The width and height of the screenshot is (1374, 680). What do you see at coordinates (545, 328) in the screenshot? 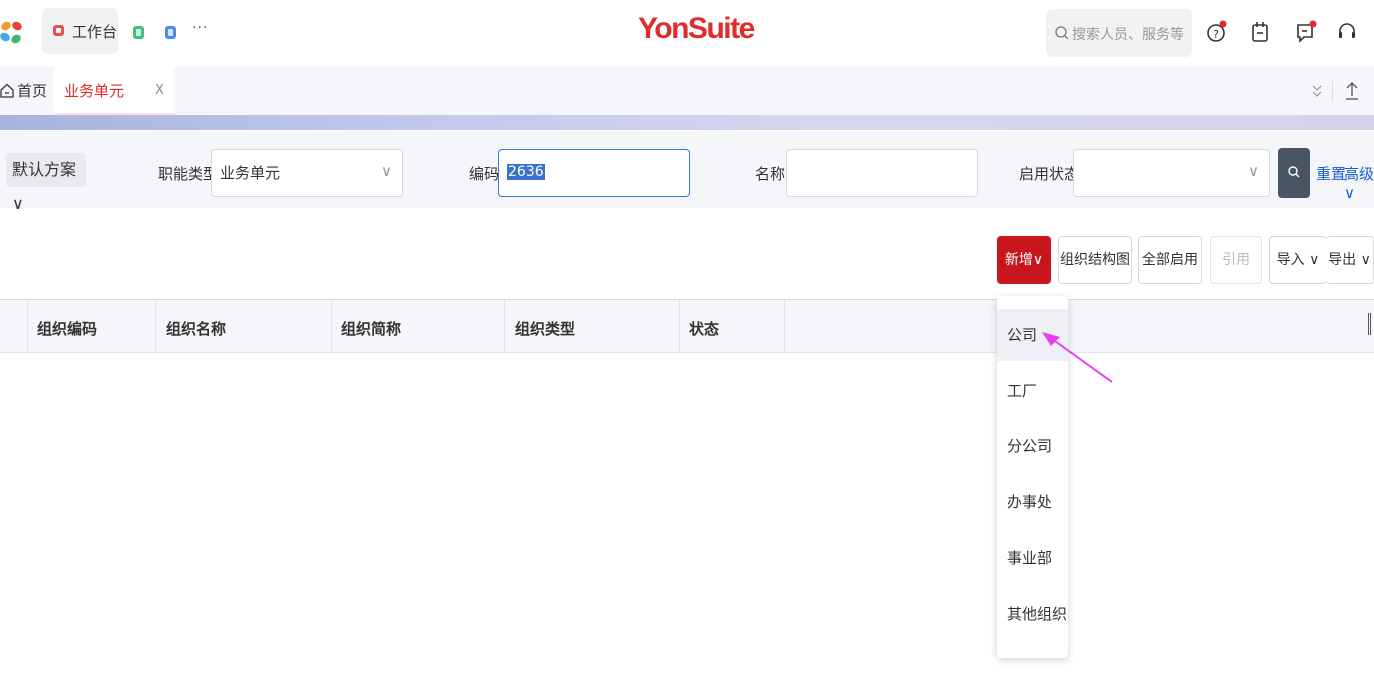
I see `column-header-org-type: 组织类型` at bounding box center [545, 328].